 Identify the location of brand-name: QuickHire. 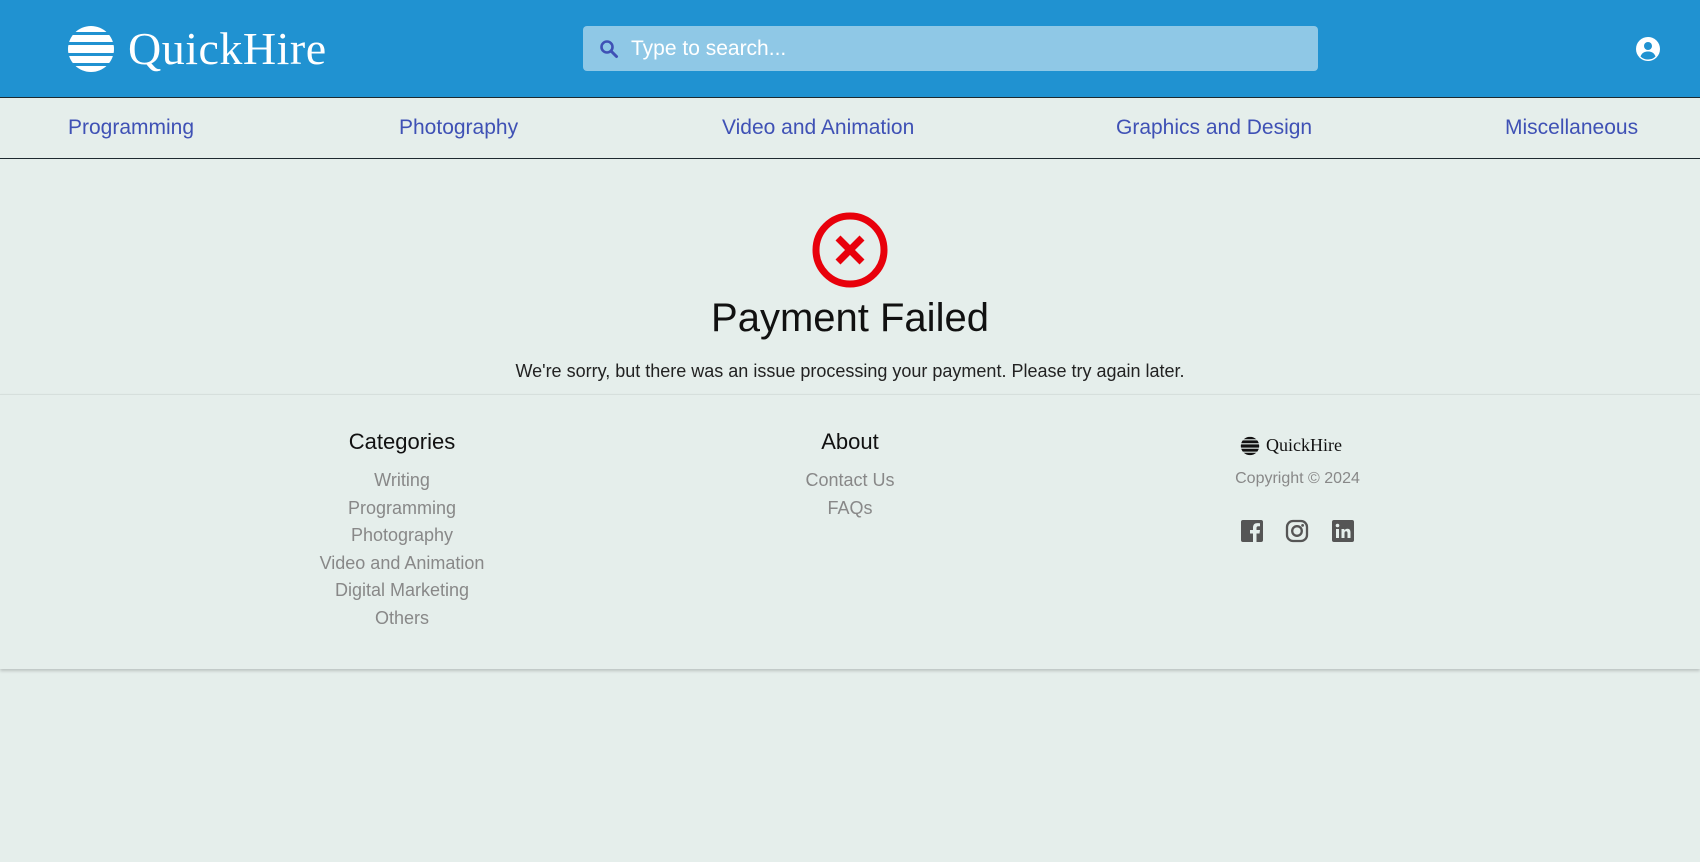
(227, 48).